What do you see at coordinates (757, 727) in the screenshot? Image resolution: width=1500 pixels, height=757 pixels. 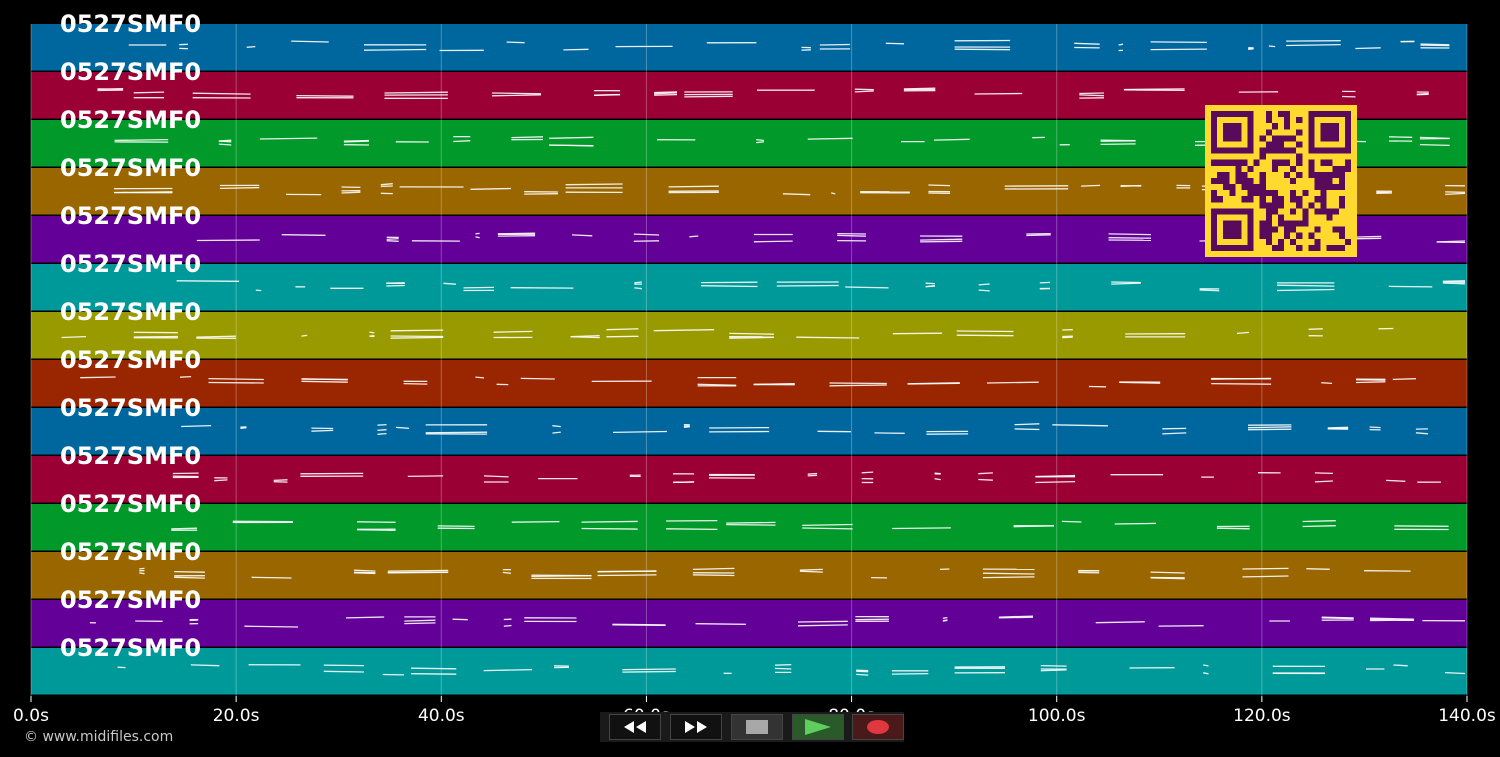 I see `stop-button` at bounding box center [757, 727].